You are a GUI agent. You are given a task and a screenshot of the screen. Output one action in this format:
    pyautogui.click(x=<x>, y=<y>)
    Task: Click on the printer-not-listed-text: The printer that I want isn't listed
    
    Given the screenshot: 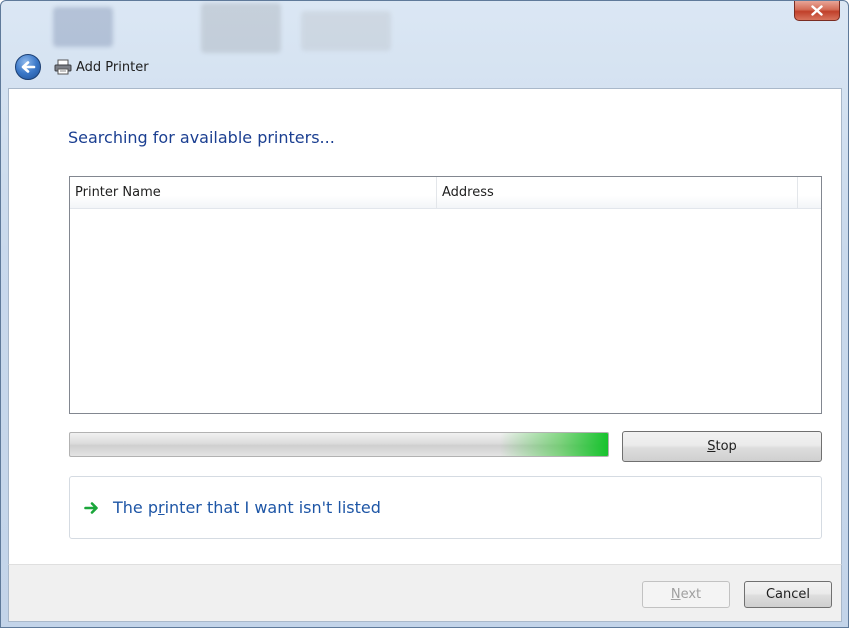 What is the action you would take?
    pyautogui.click(x=247, y=507)
    